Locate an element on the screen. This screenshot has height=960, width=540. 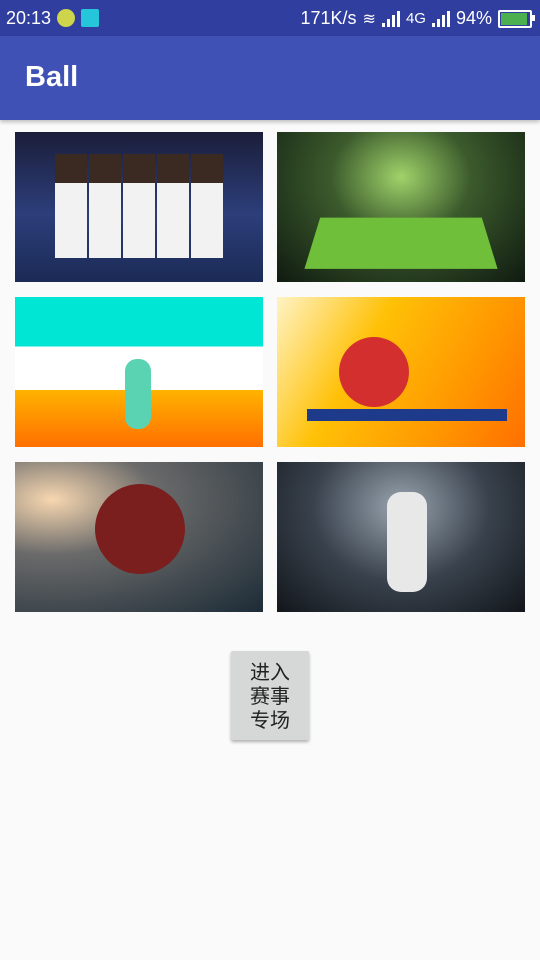
wifi-icon: ≋ is located at coordinates (369, 19).